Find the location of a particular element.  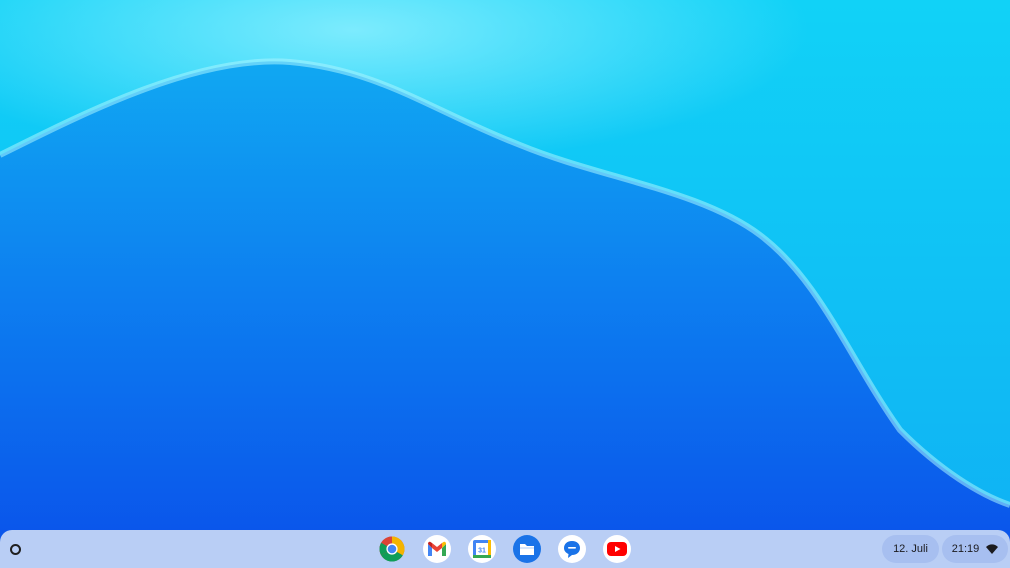

status-tray: 21:19 is located at coordinates (975, 549).